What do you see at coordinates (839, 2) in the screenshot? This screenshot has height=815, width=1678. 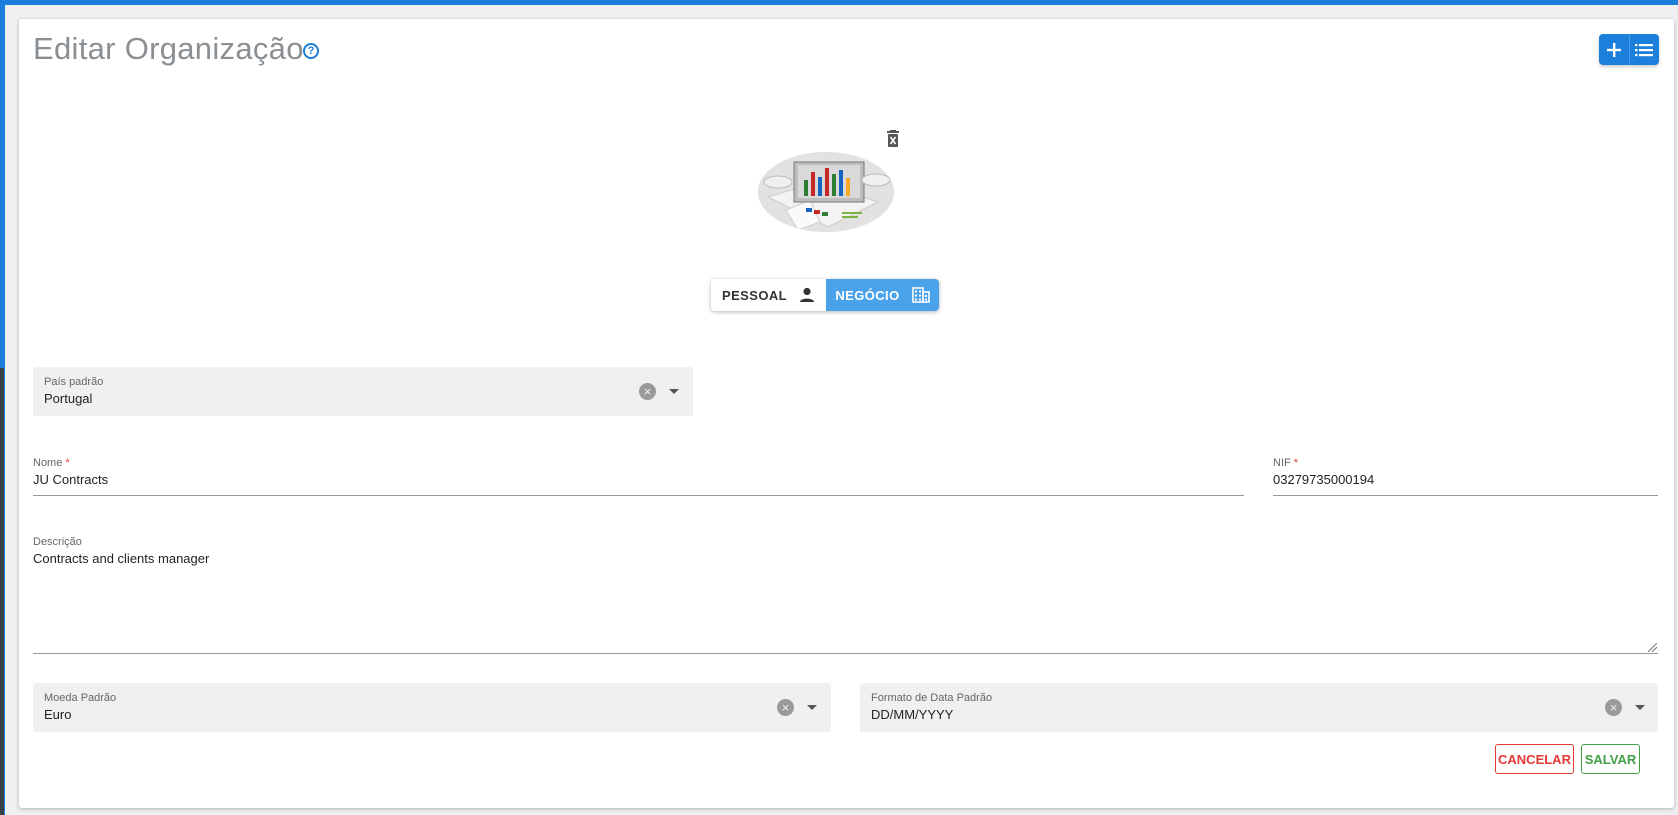 I see `top-accent-bar` at bounding box center [839, 2].